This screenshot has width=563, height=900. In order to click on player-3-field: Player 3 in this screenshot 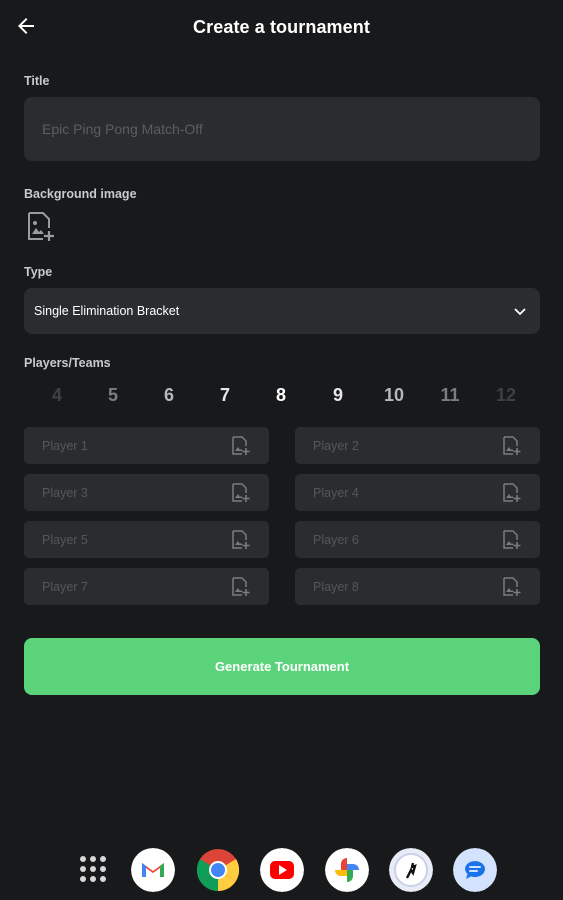, I will do `click(146, 492)`.